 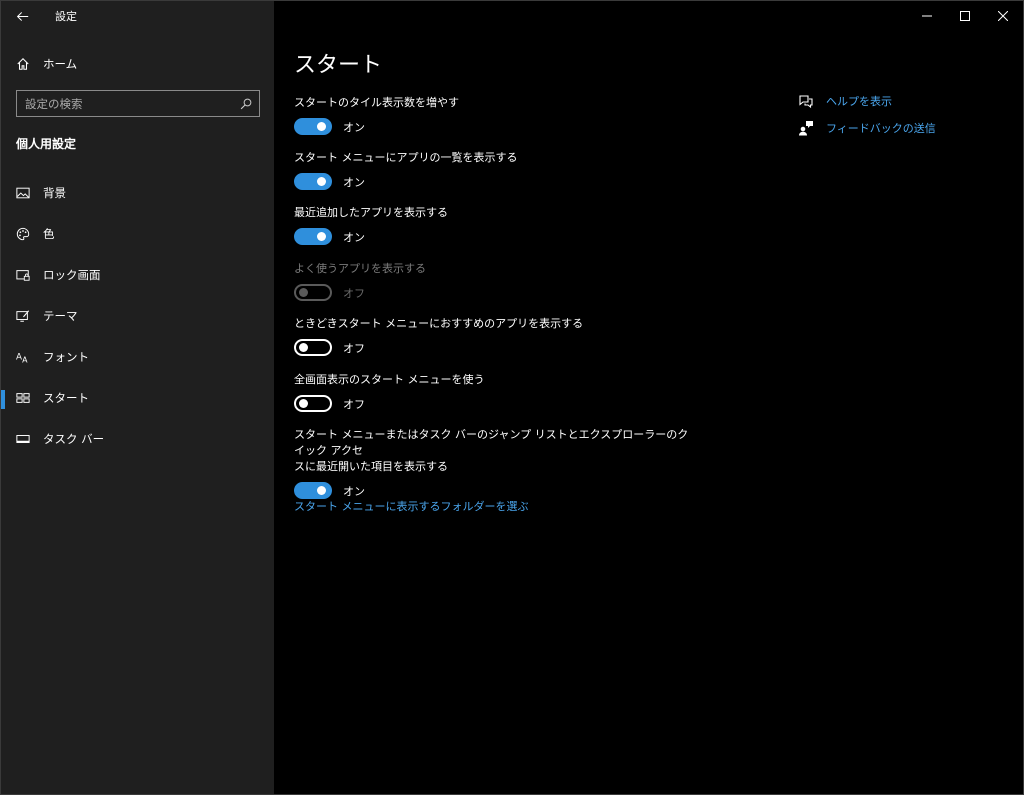 I want to click on page-title: スタート, so click(x=338, y=65).